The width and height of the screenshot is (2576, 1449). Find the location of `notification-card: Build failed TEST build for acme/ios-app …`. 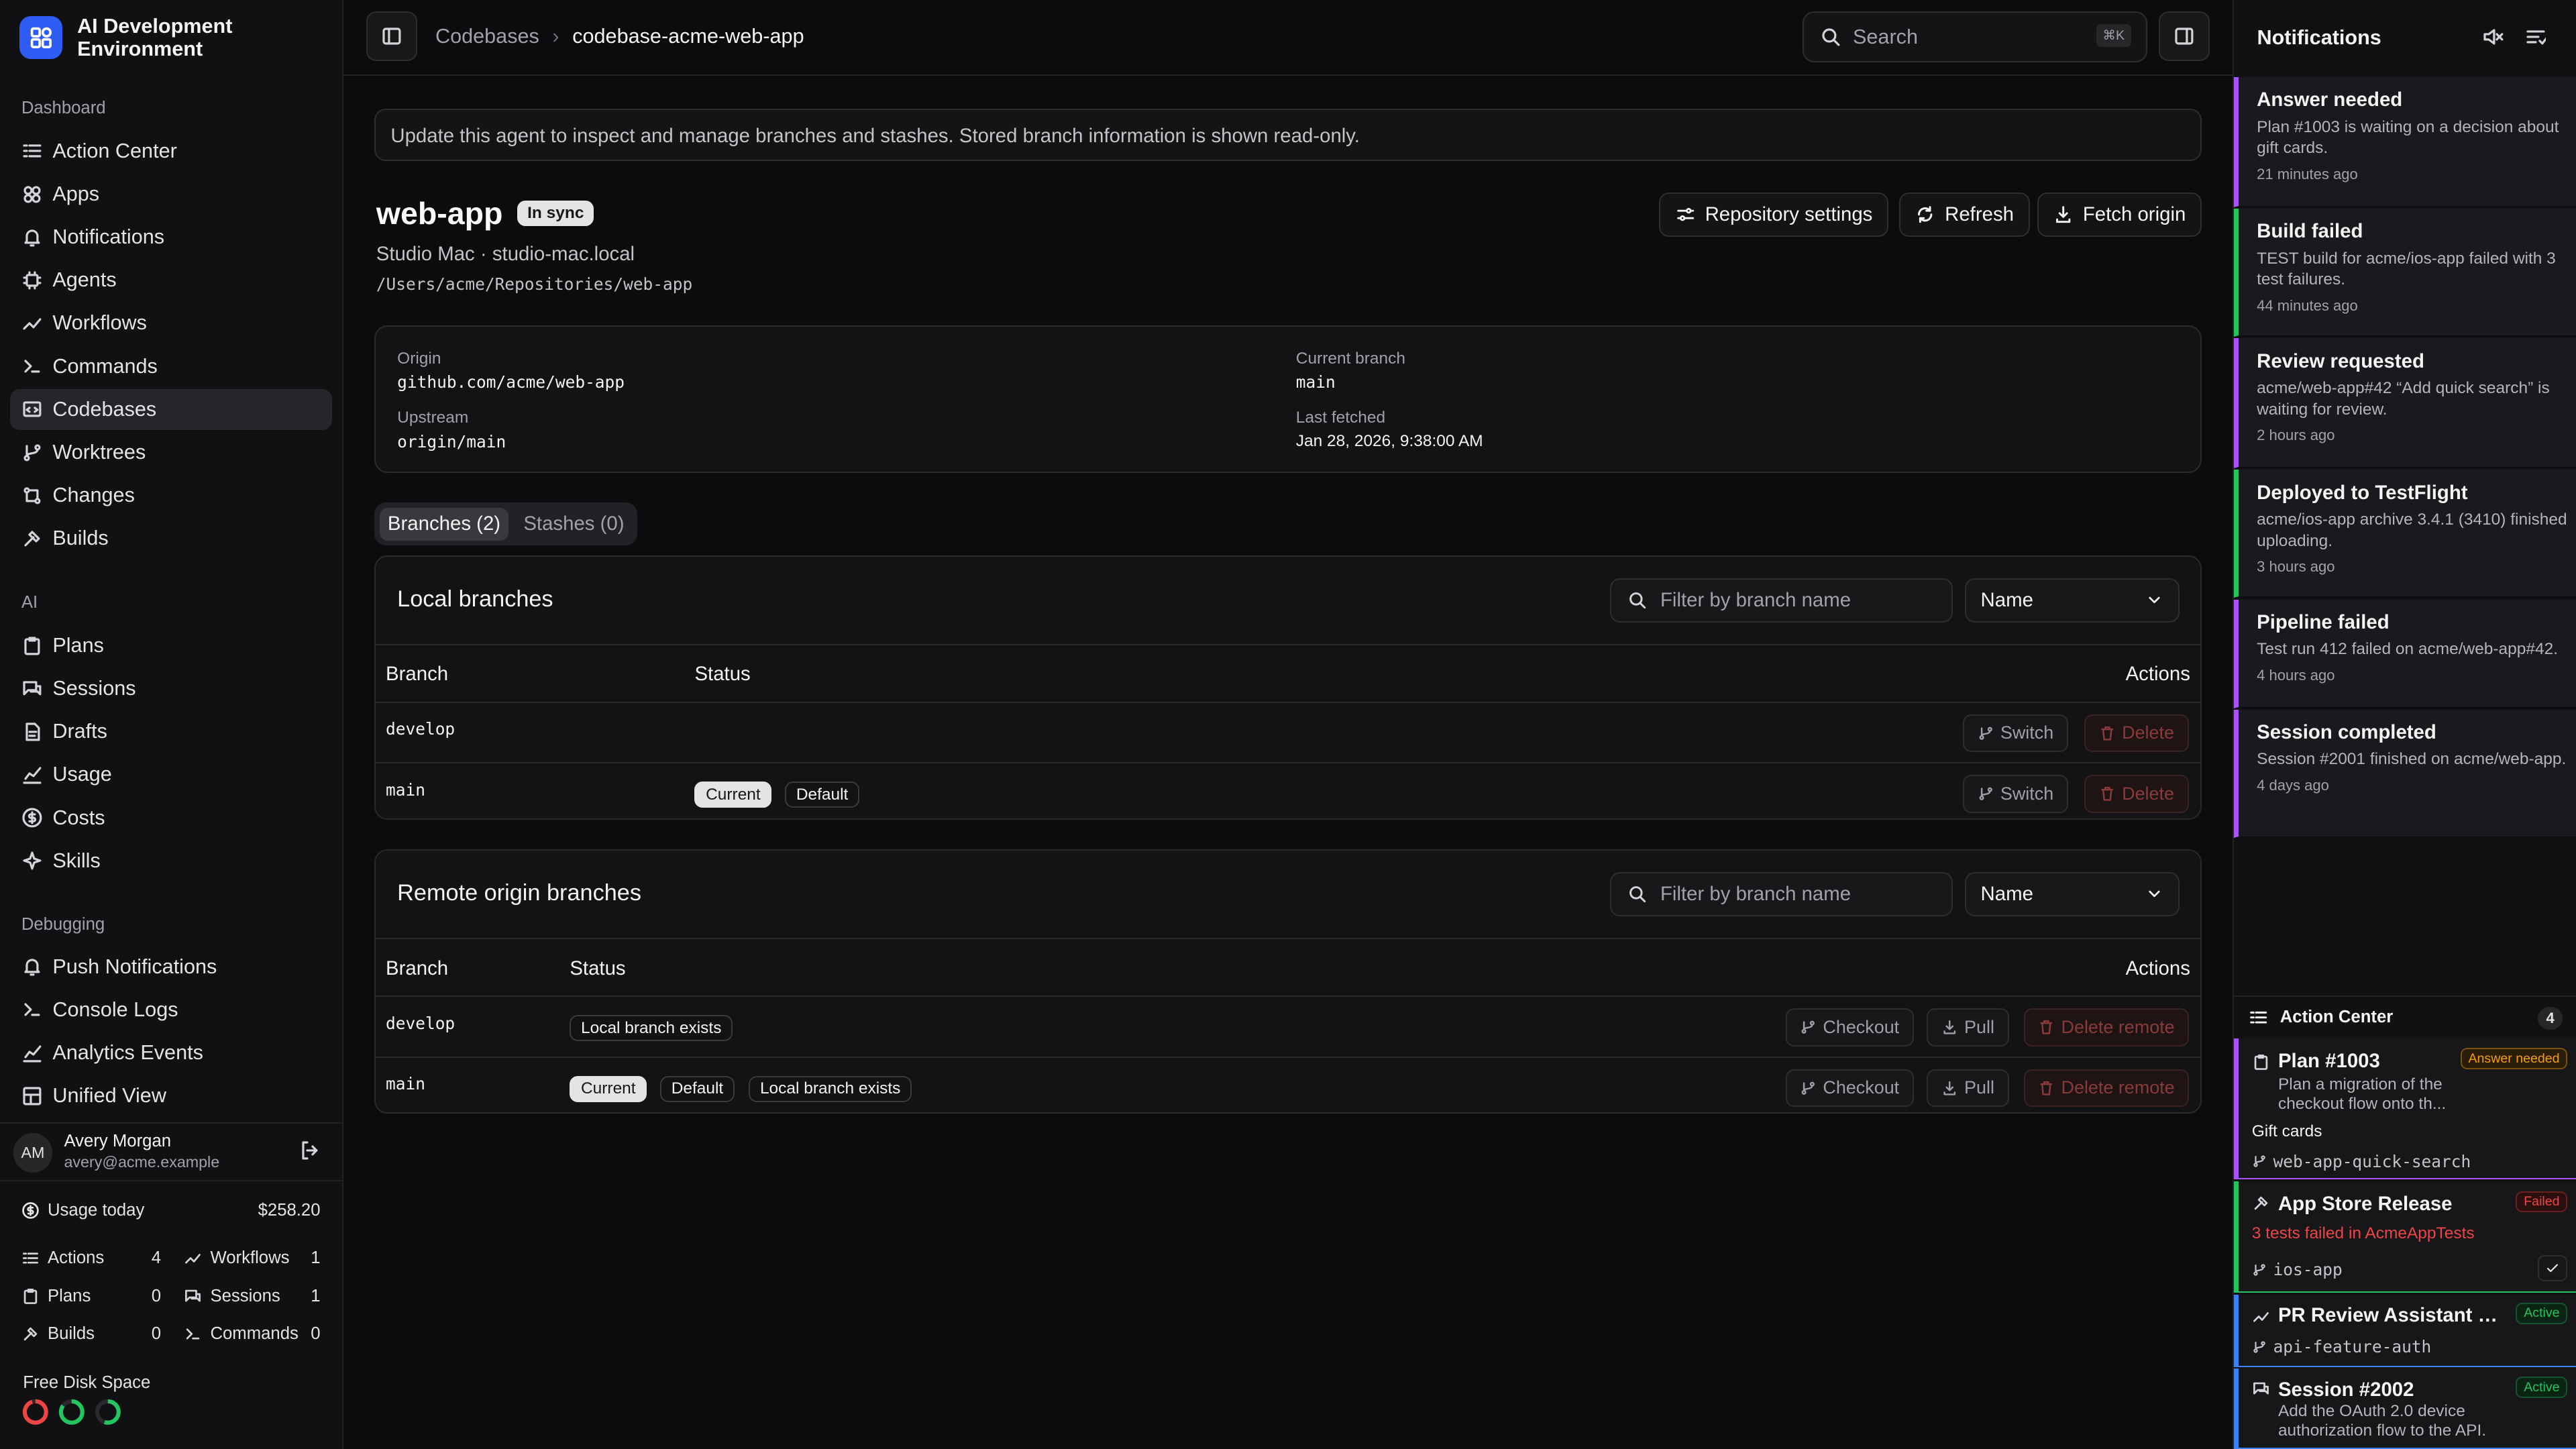

notification-card: Build failed TEST build for acme/ios-app … is located at coordinates (2405, 273).